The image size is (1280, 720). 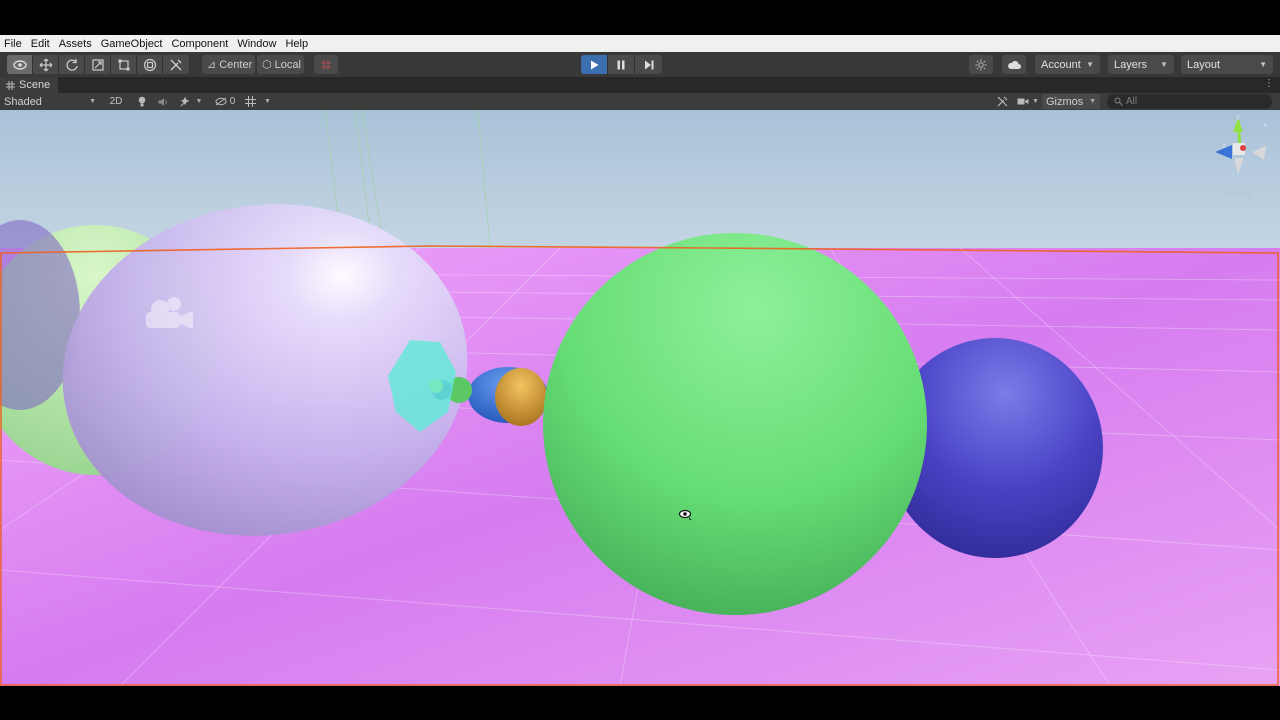 What do you see at coordinates (10, 85) in the screenshot?
I see `scene-grid-icon` at bounding box center [10, 85].